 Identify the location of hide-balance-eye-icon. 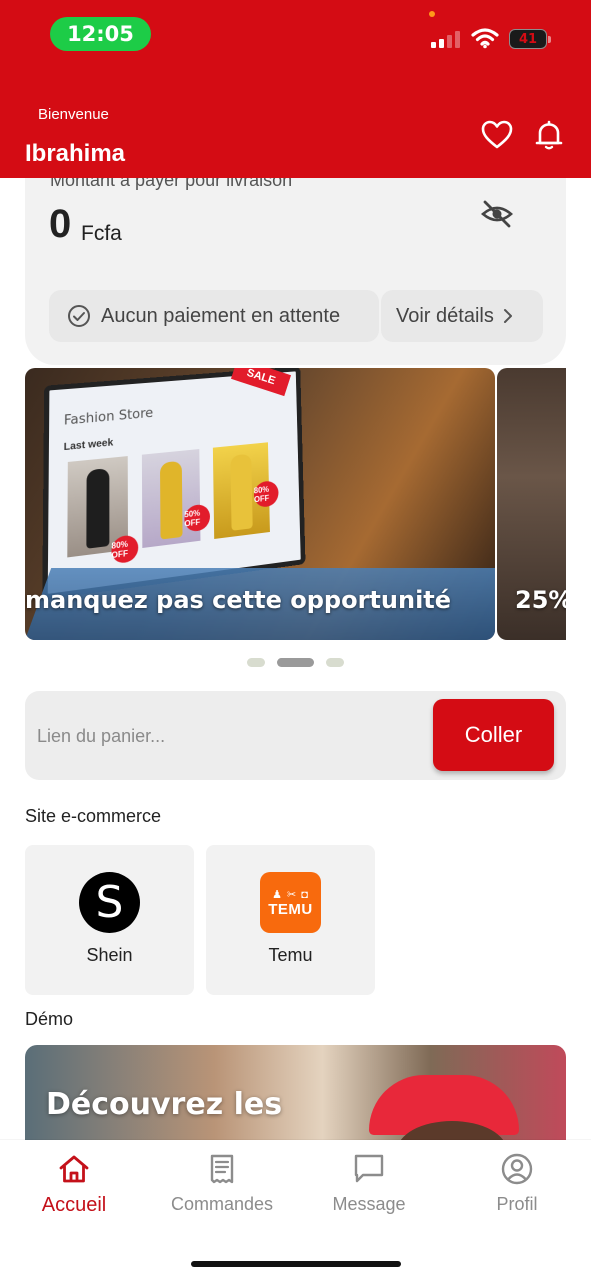
(497, 214).